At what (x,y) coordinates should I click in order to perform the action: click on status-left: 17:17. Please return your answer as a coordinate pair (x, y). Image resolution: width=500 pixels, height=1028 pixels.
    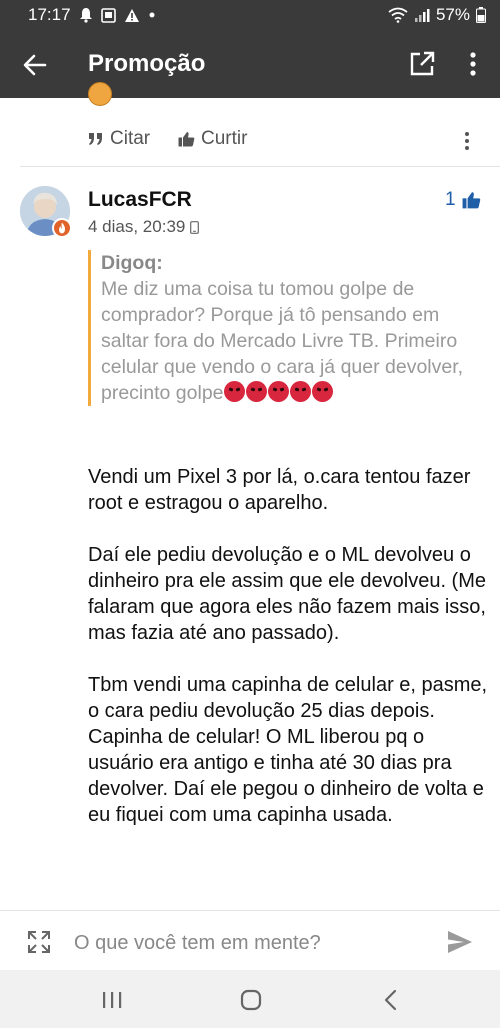
    Looking at the image, I should click on (92, 15).